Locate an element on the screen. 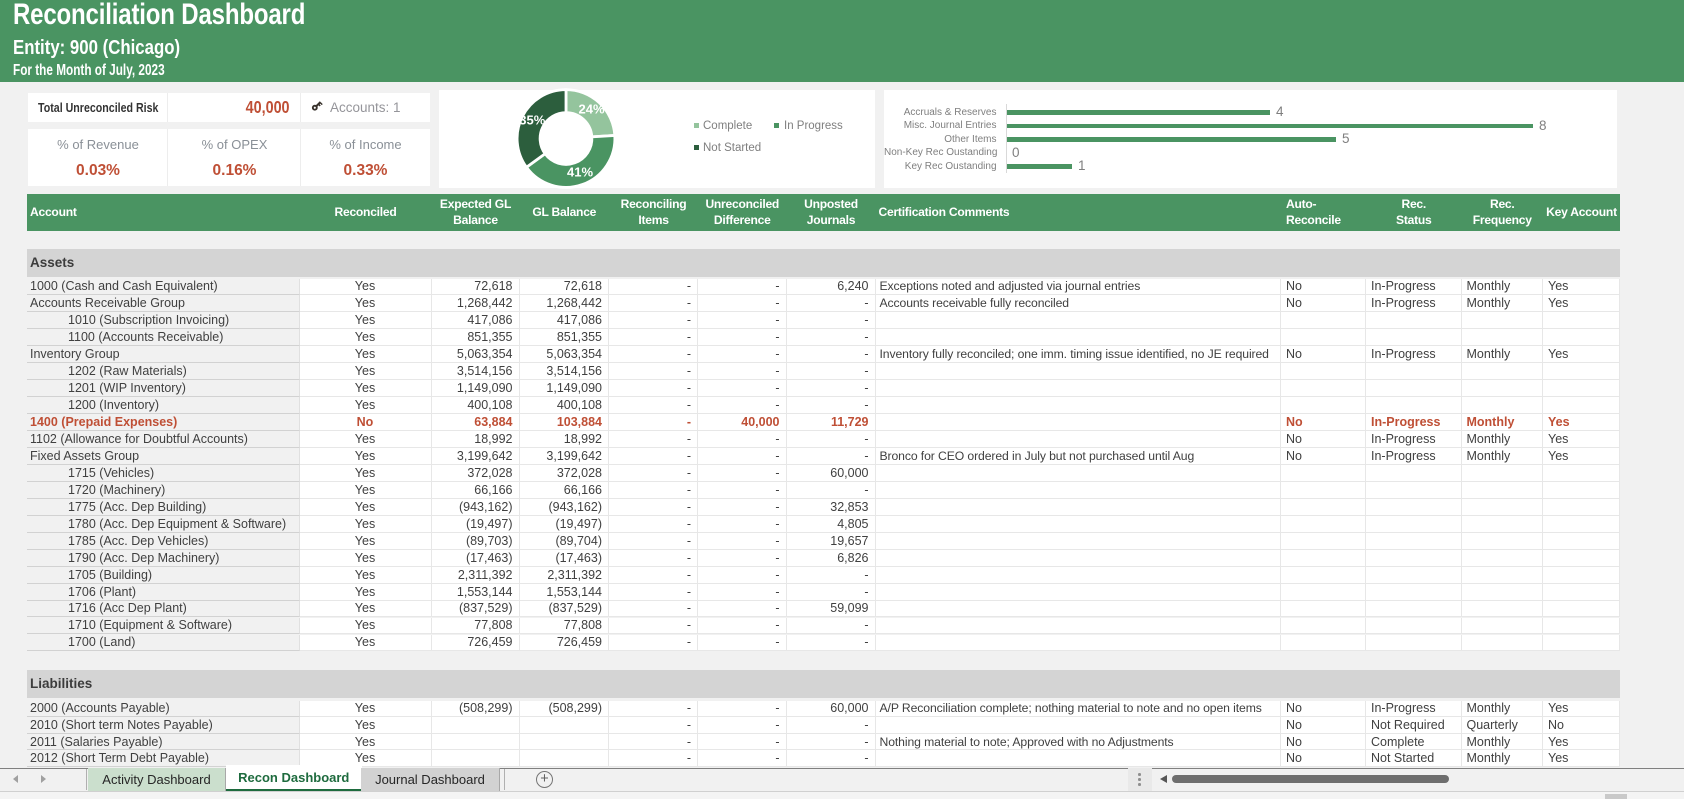  svg-text: 35% is located at coordinates (532, 120).